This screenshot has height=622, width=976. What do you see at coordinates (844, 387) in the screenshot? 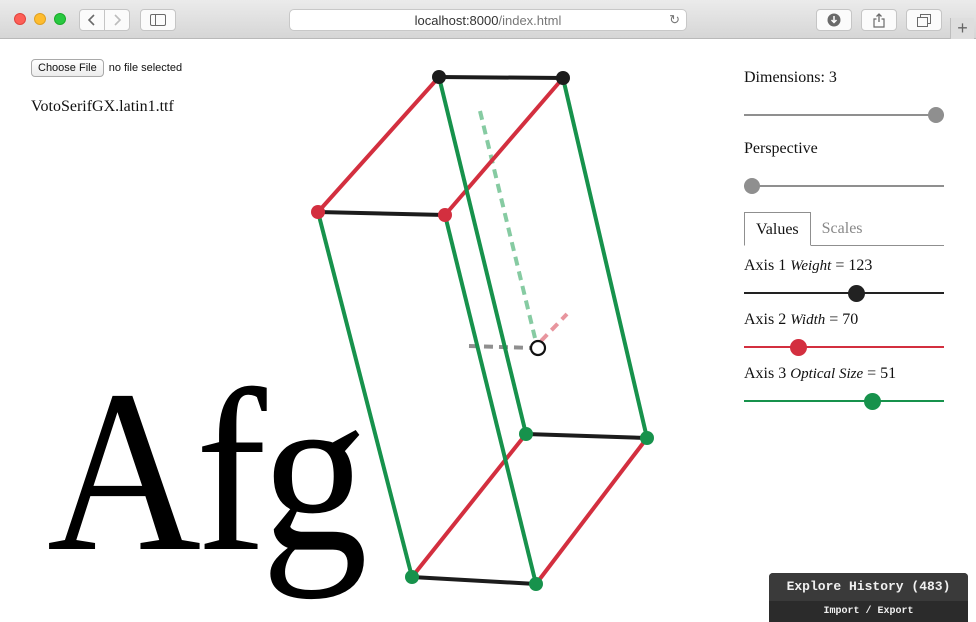
I see `axis-optical-size: Axis 3 Optical Size = 51` at bounding box center [844, 387].